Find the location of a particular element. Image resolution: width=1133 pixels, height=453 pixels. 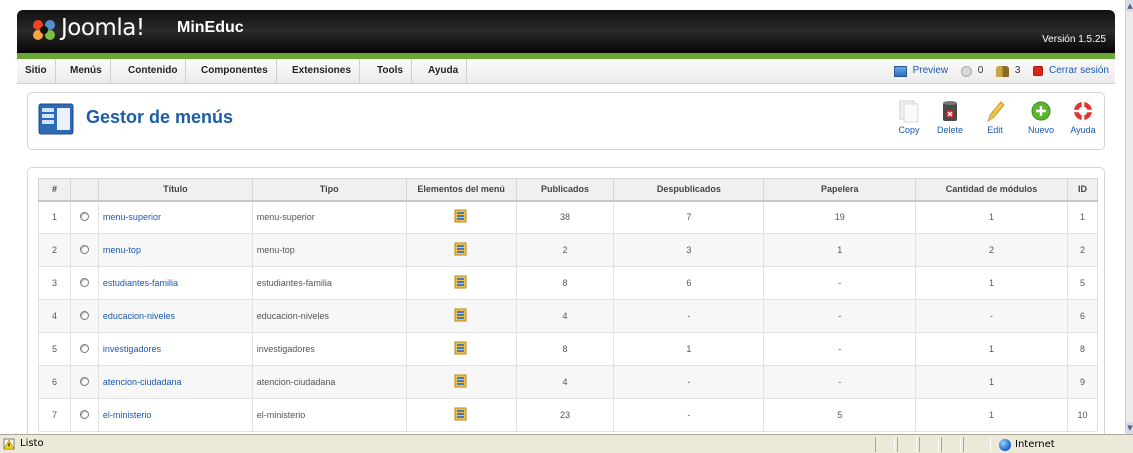

help-button: Ayuda is located at coordinates (1083, 123).